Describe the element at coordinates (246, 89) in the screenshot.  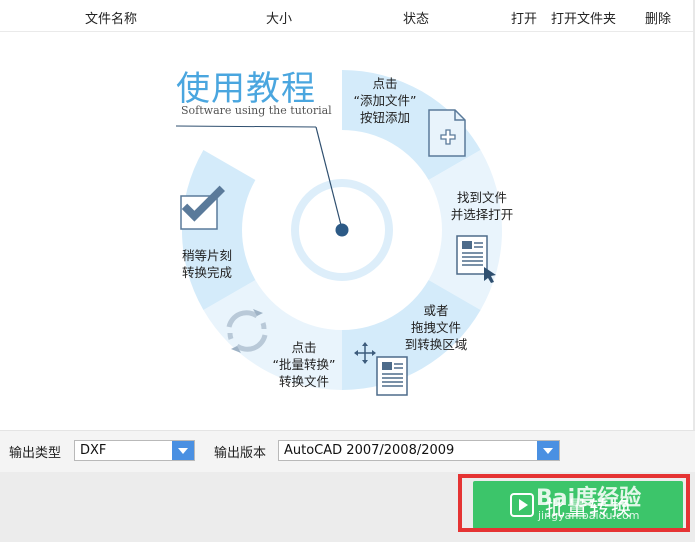
I see `tutorial-title: 使用教程` at that location.